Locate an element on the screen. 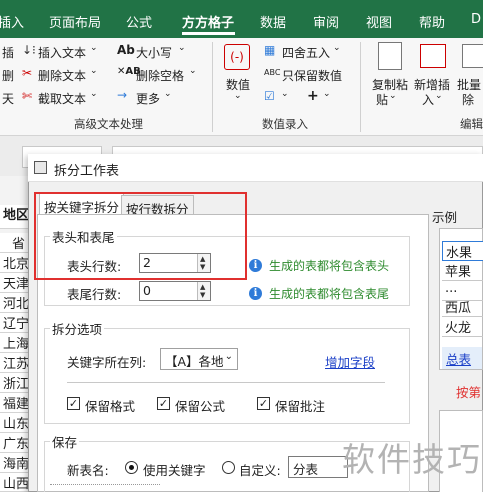 This screenshot has width=483, height=492. keep-format-checkbox: ✓ is located at coordinates (73, 403).